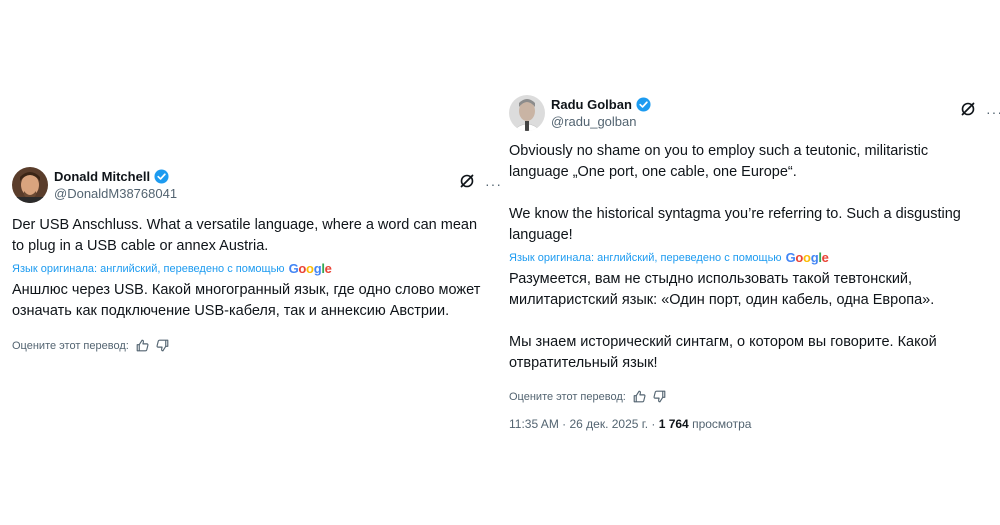 Image resolution: width=1000 pixels, height=525 pixels. I want to click on text-line: to plug in a USB cable or annex Austria., so click(140, 246).